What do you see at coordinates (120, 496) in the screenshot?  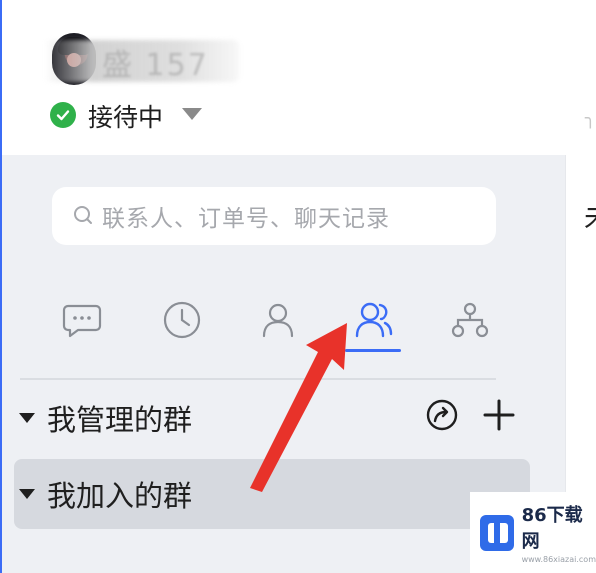 I see `group-section-label: 我加入的群` at bounding box center [120, 496].